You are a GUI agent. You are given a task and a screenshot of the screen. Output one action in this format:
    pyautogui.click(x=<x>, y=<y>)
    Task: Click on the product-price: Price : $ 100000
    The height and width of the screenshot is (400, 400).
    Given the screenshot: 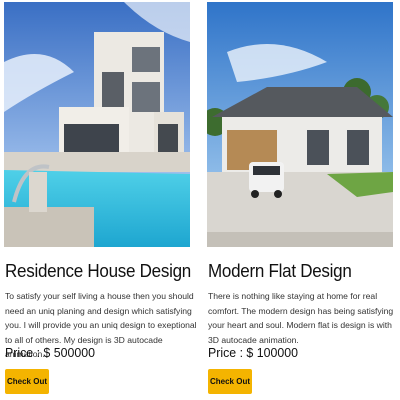 What is the action you would take?
    pyautogui.click(x=253, y=352)
    